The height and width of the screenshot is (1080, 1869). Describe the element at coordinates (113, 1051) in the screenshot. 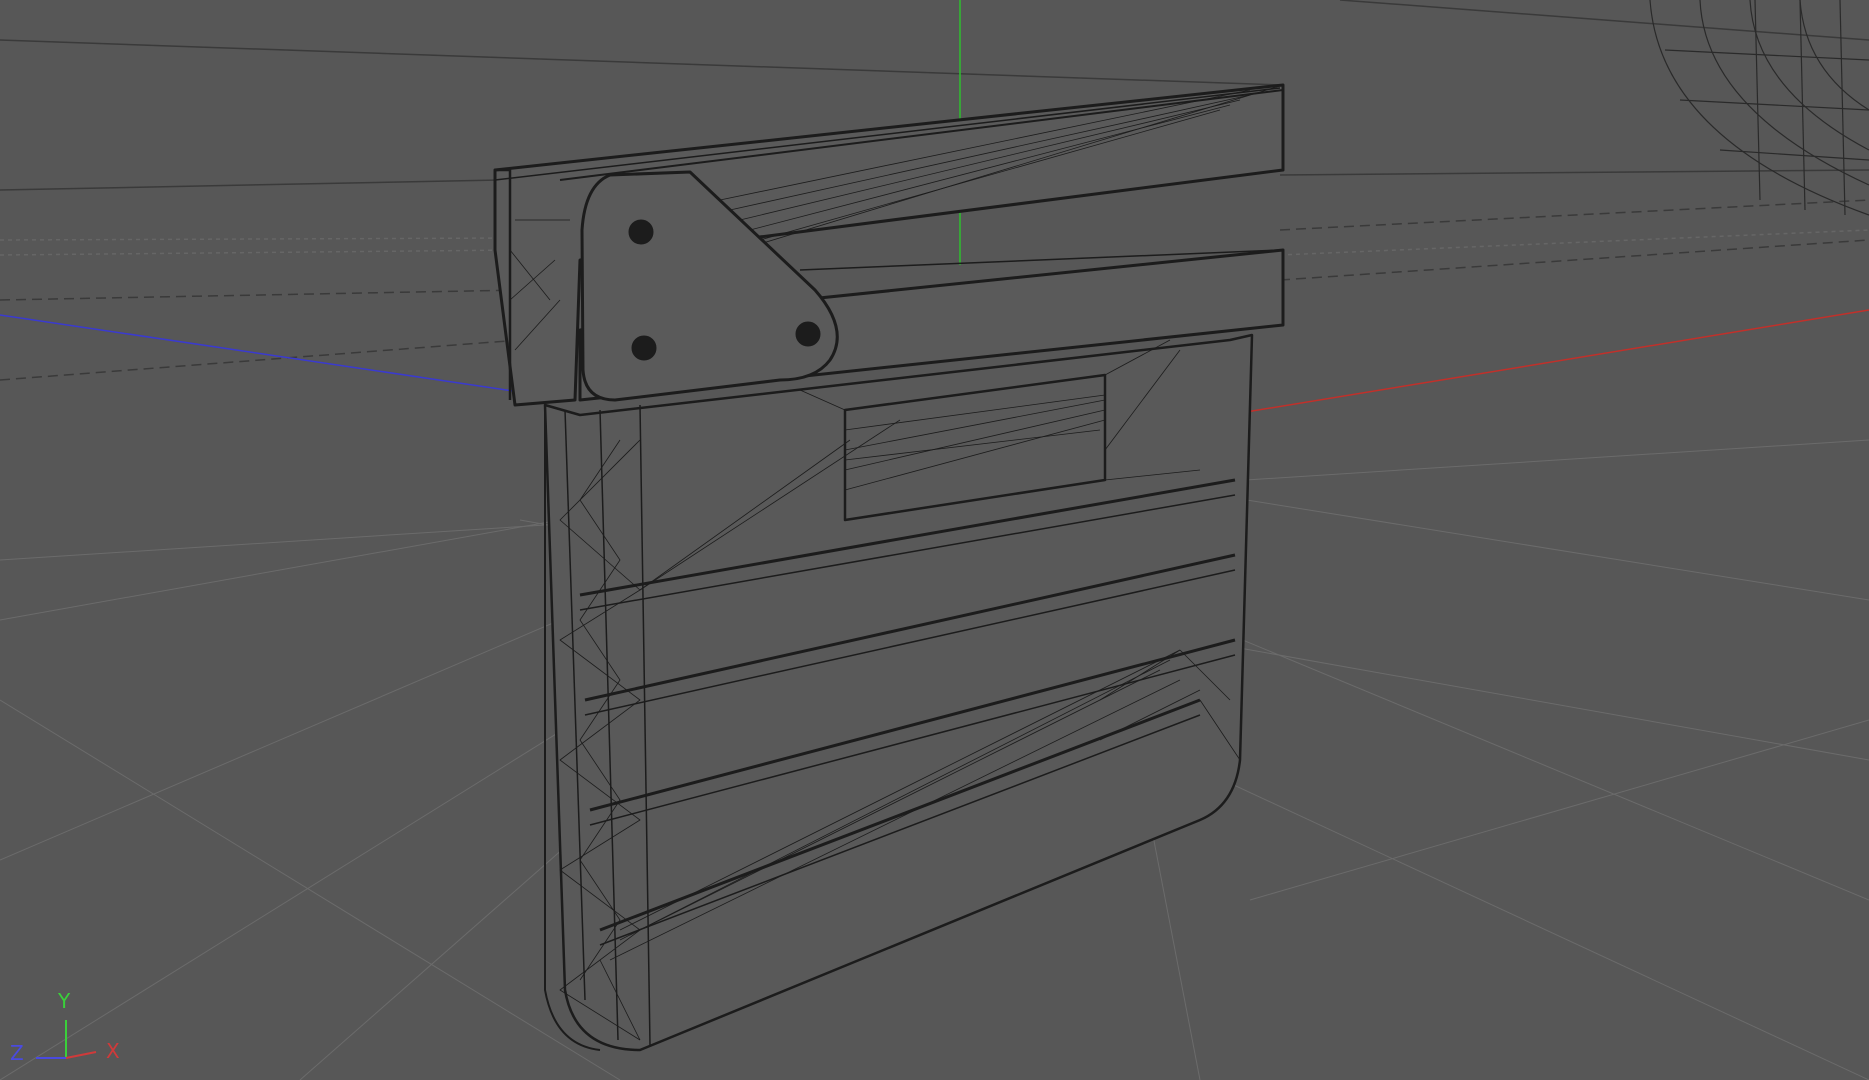

I see `gizmo-x-label: X` at that location.